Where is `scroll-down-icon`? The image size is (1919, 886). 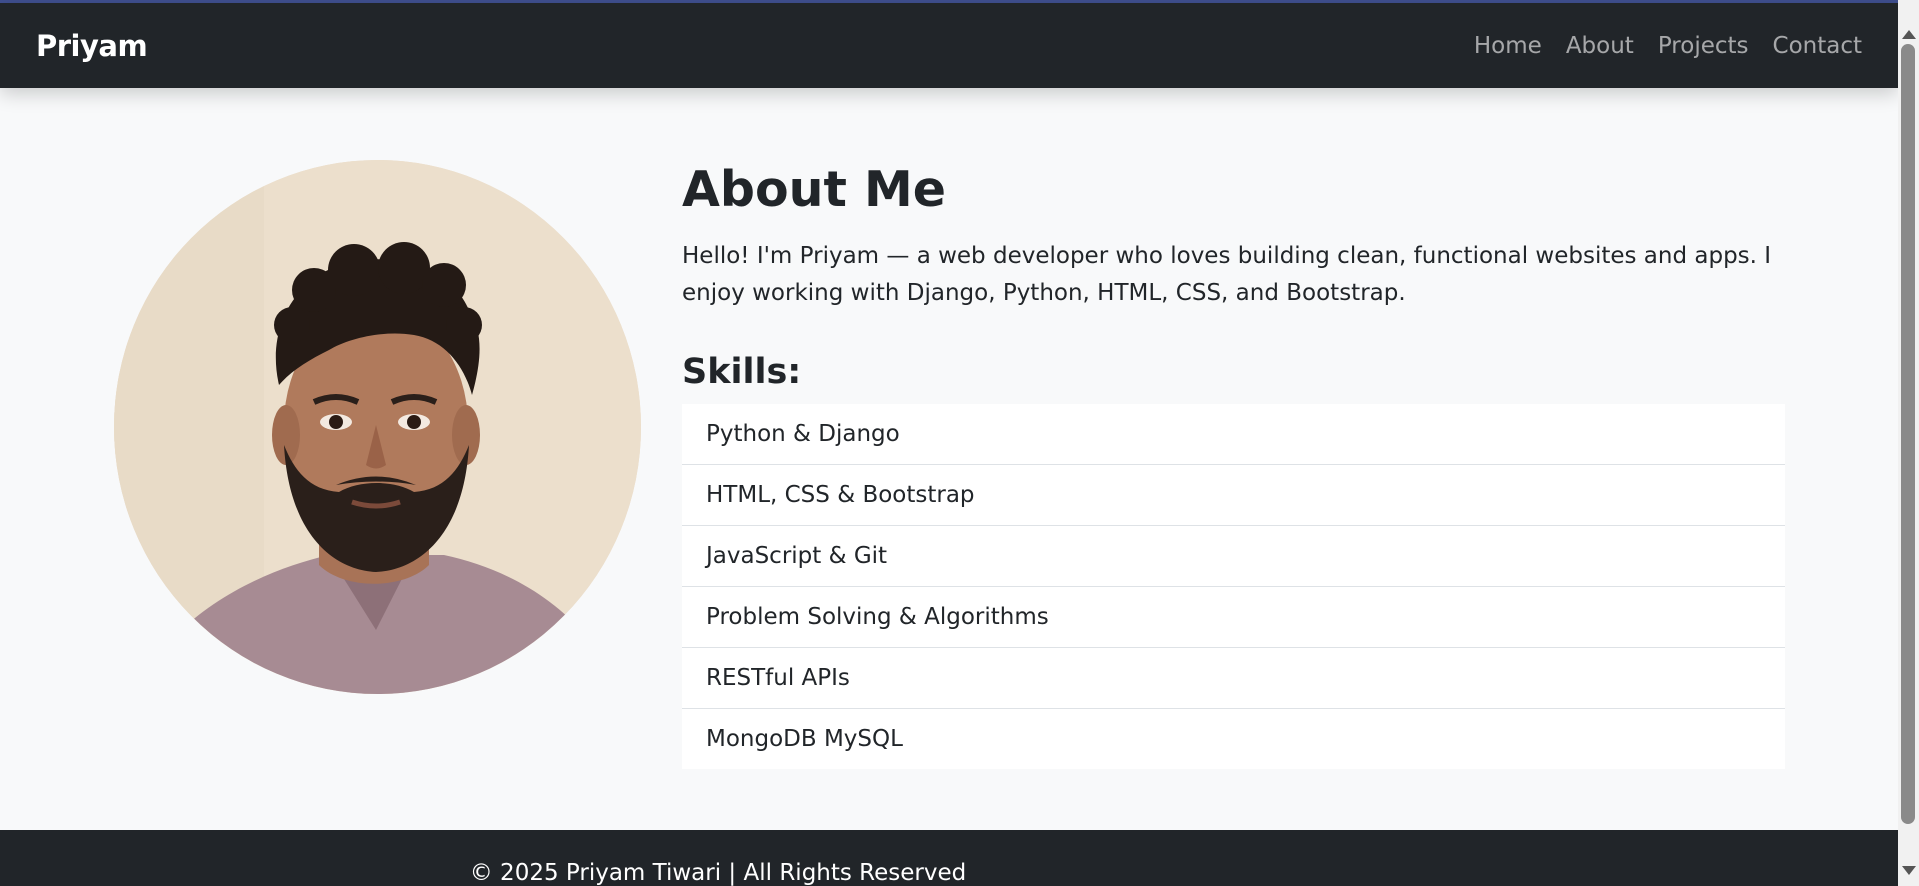 scroll-down-icon is located at coordinates (1909, 870).